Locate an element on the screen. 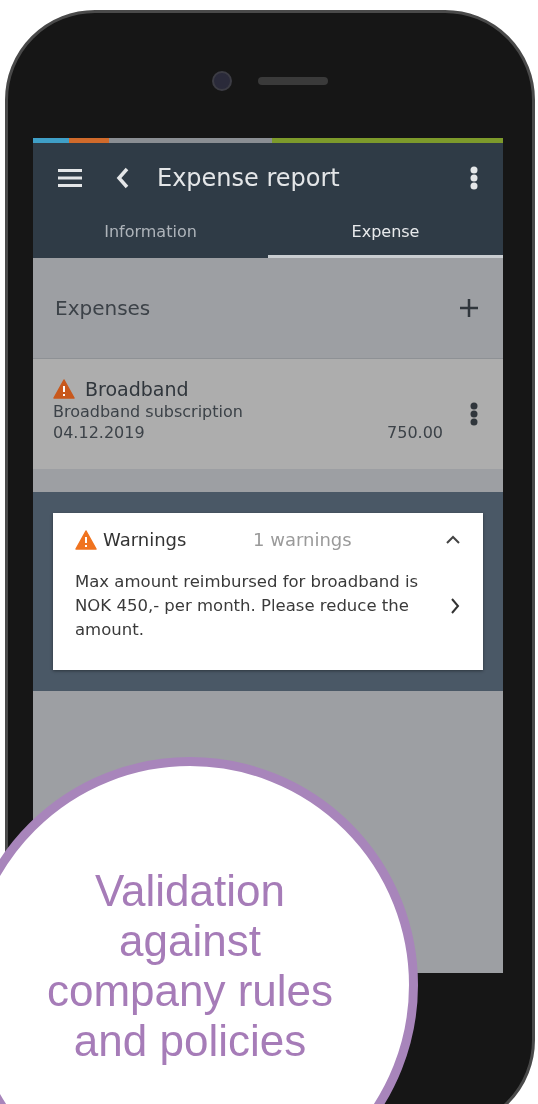 This screenshot has width=538, height=1104. chevron-right-icon is located at coordinates (455, 606).